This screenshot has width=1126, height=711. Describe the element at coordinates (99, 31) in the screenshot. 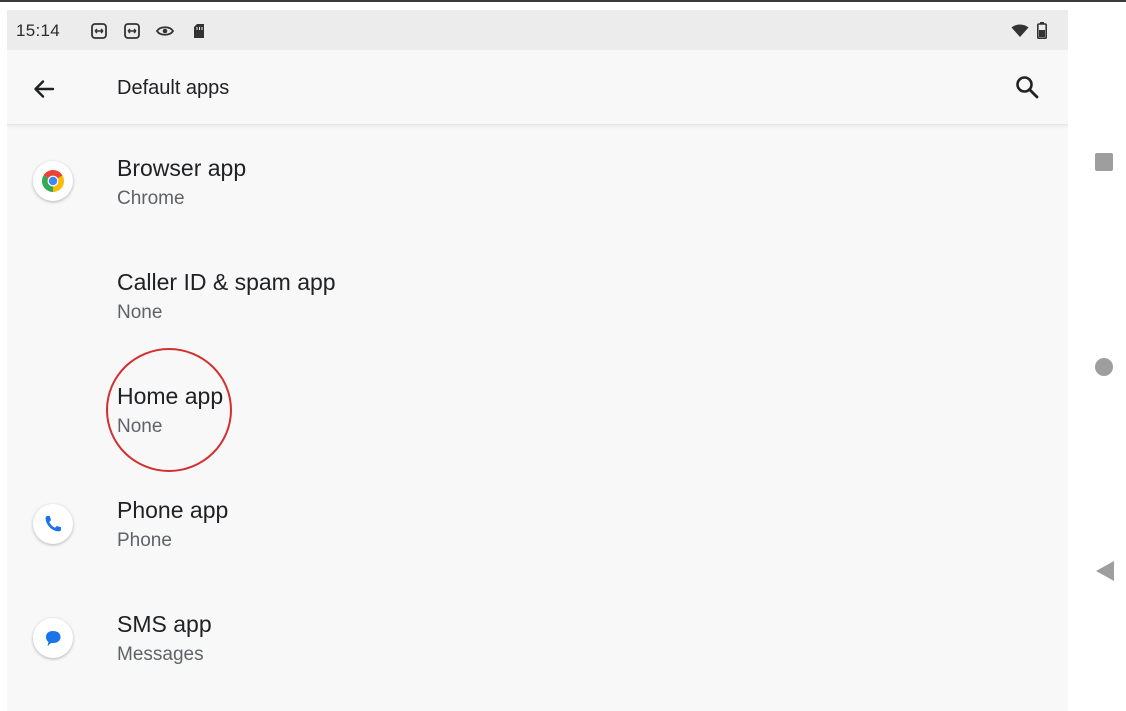

I see `remote-control-icon` at that location.